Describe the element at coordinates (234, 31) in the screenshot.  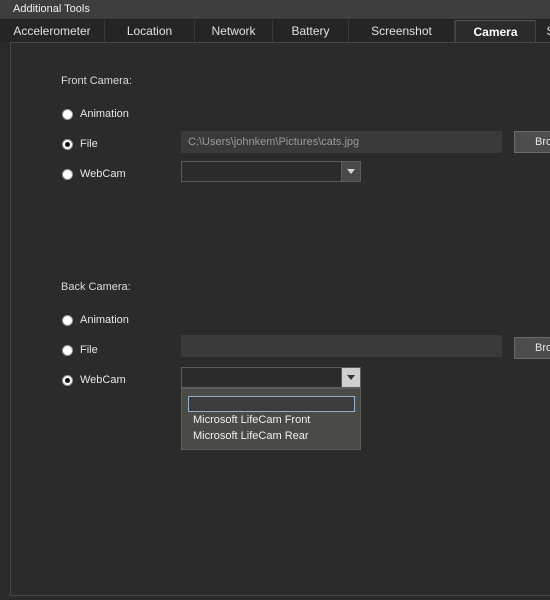
I see `tab-network: Network` at that location.